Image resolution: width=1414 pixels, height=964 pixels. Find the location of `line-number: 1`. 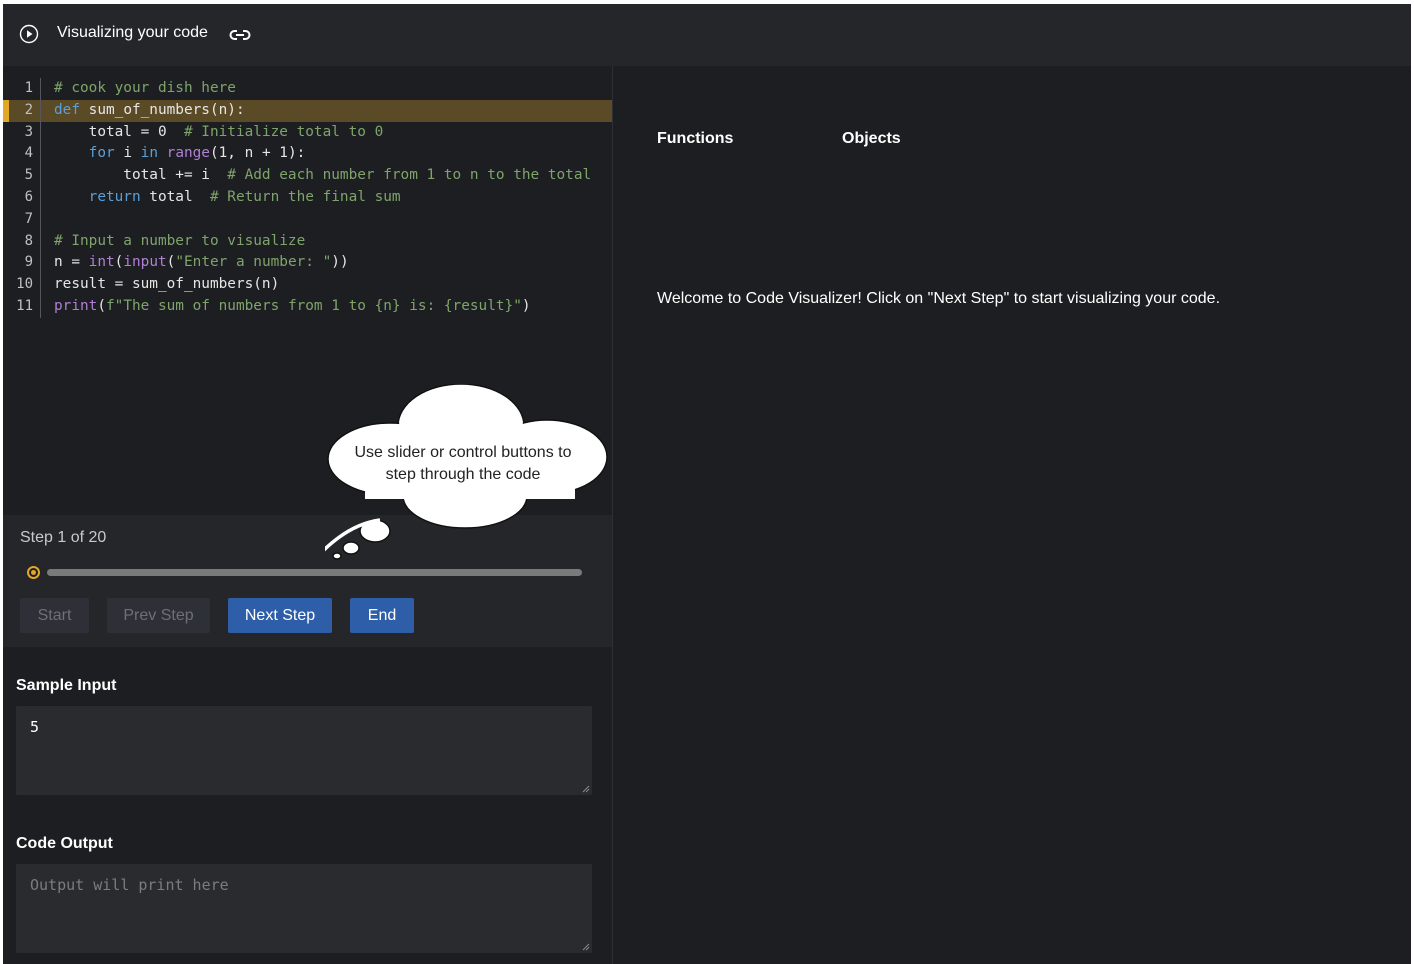

line-number: 1 is located at coordinates (28, 88).